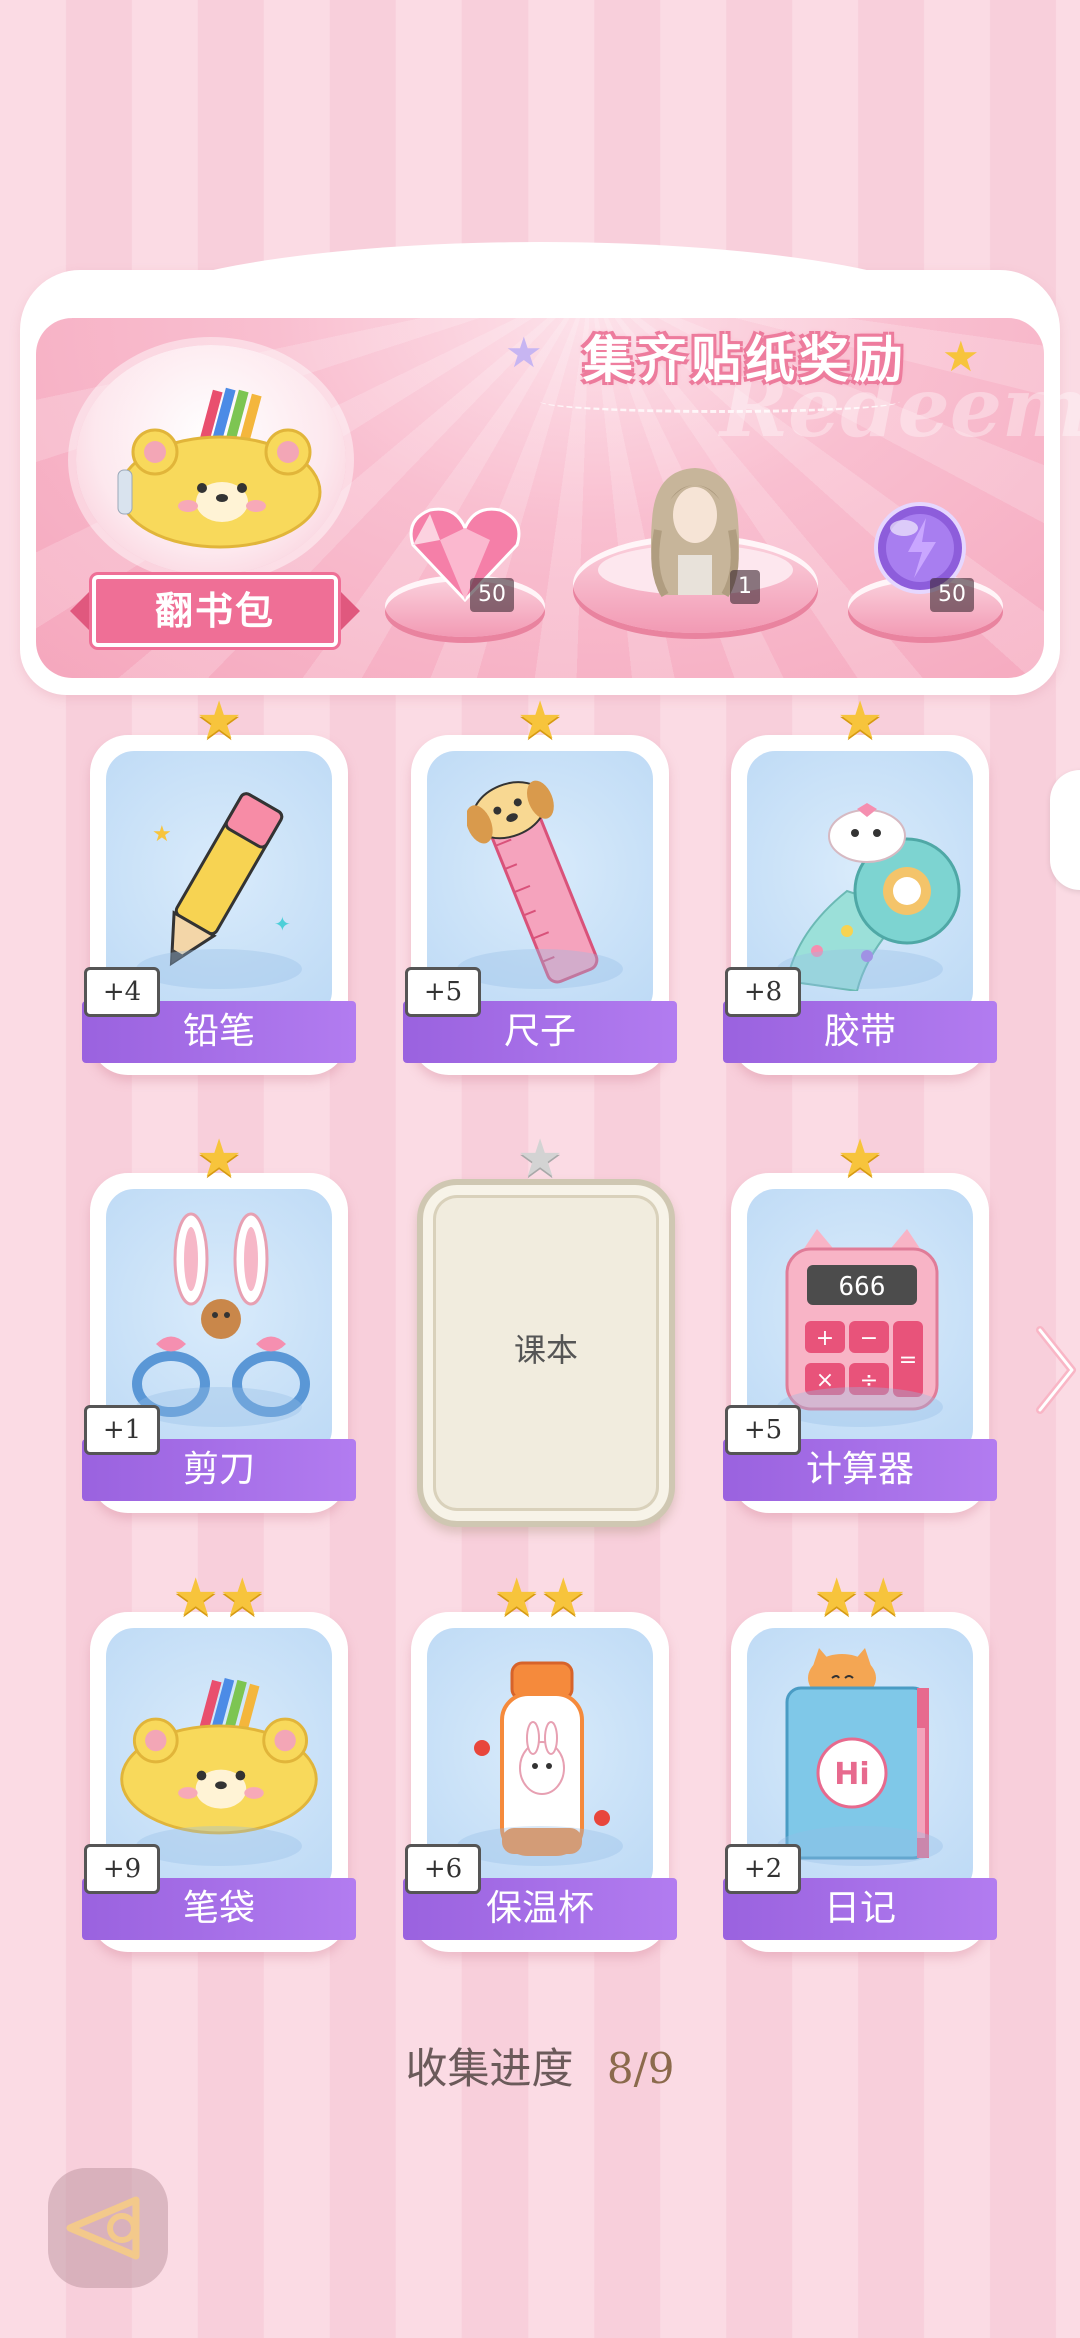  Describe the element at coordinates (545, 1350) in the screenshot. I see `locked-card-label: 课本` at that location.